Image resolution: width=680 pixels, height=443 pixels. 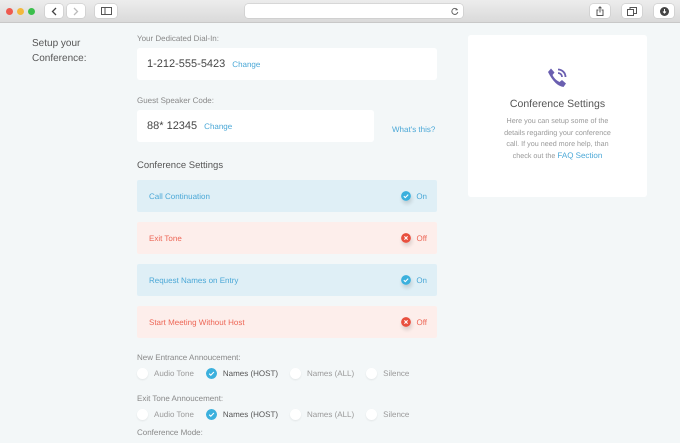 What do you see at coordinates (287, 238) in the screenshot?
I see `setting-row: Exit Tone Off` at bounding box center [287, 238].